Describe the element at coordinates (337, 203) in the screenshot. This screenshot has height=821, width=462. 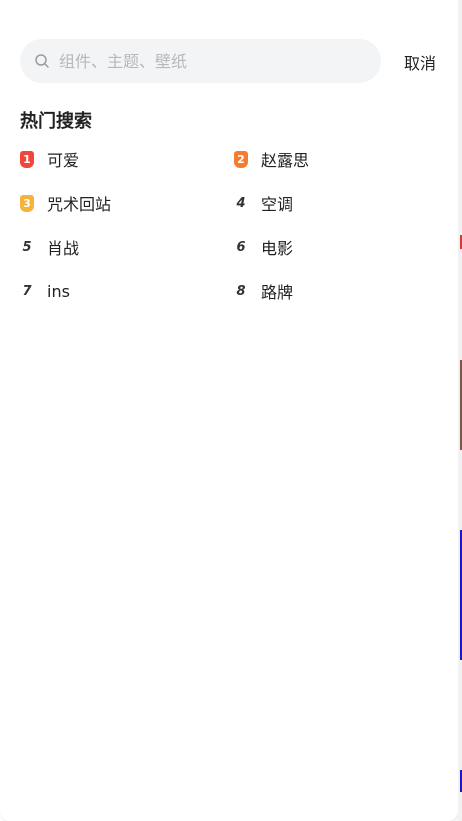
I see `hot-search-item: 4 空调` at that location.